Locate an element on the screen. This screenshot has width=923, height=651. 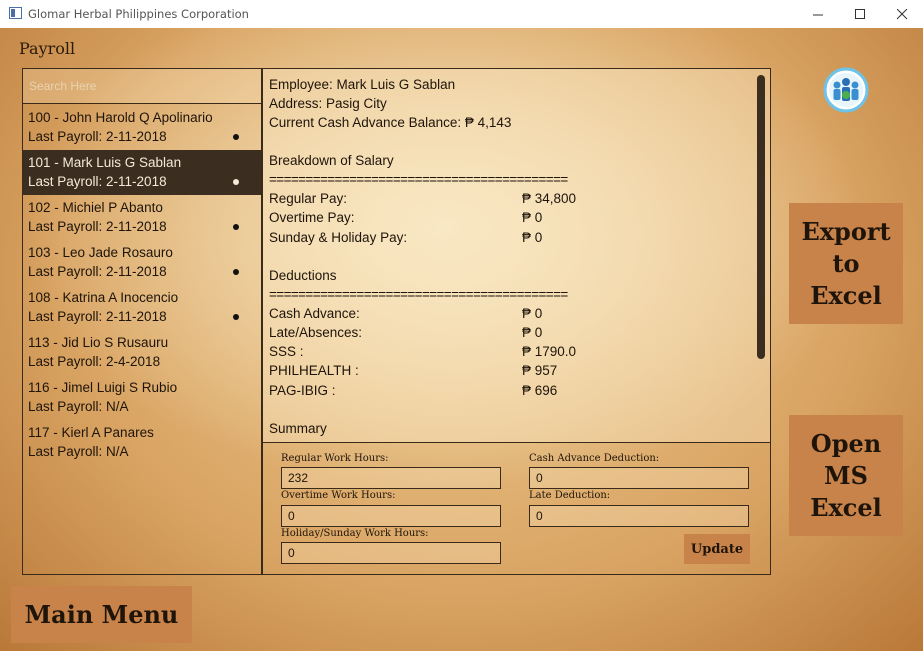
cash-balance-label: Current Cash Advance Balance: ₱ 4,143 is located at coordinates (390, 122).